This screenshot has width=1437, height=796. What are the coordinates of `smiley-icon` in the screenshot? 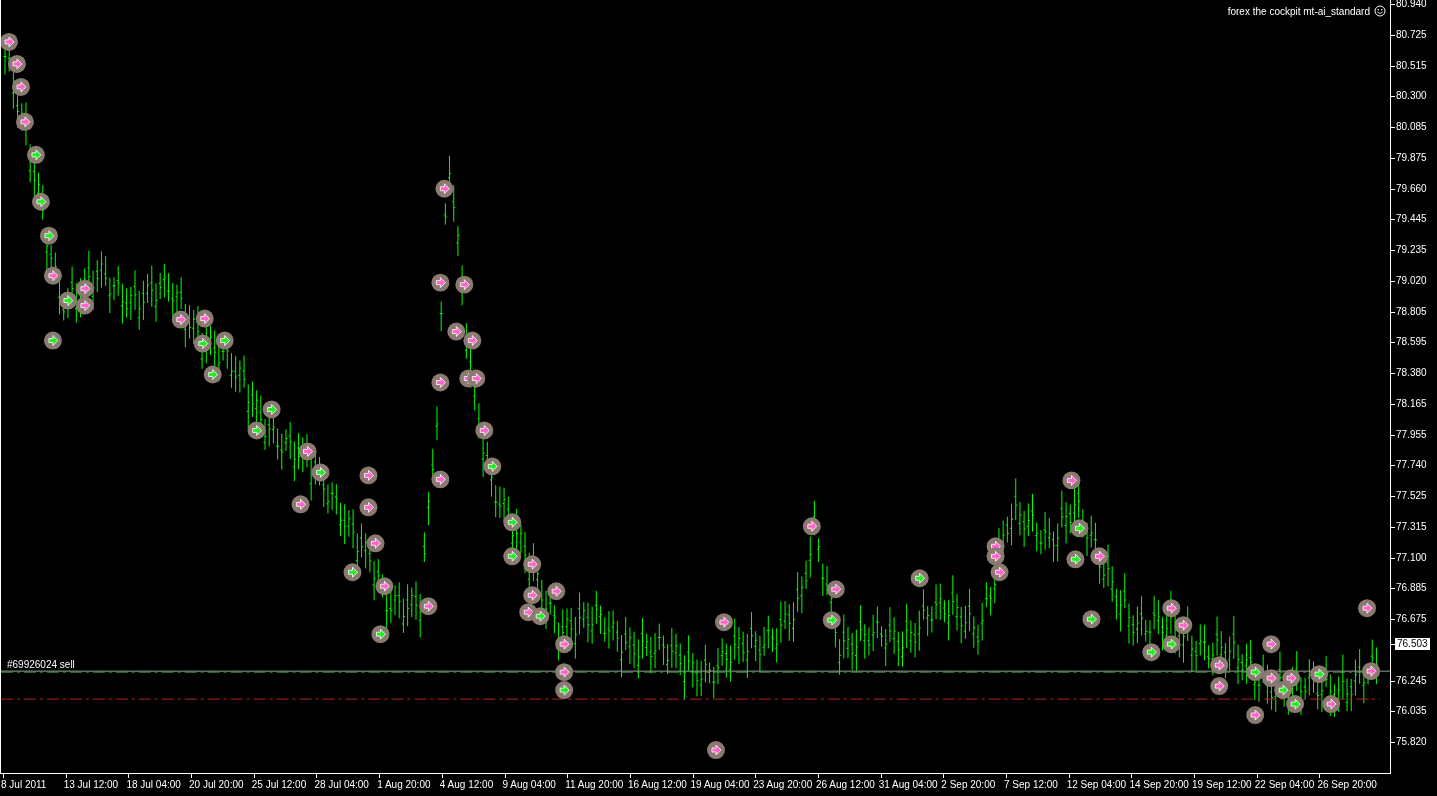 It's located at (1380, 11).